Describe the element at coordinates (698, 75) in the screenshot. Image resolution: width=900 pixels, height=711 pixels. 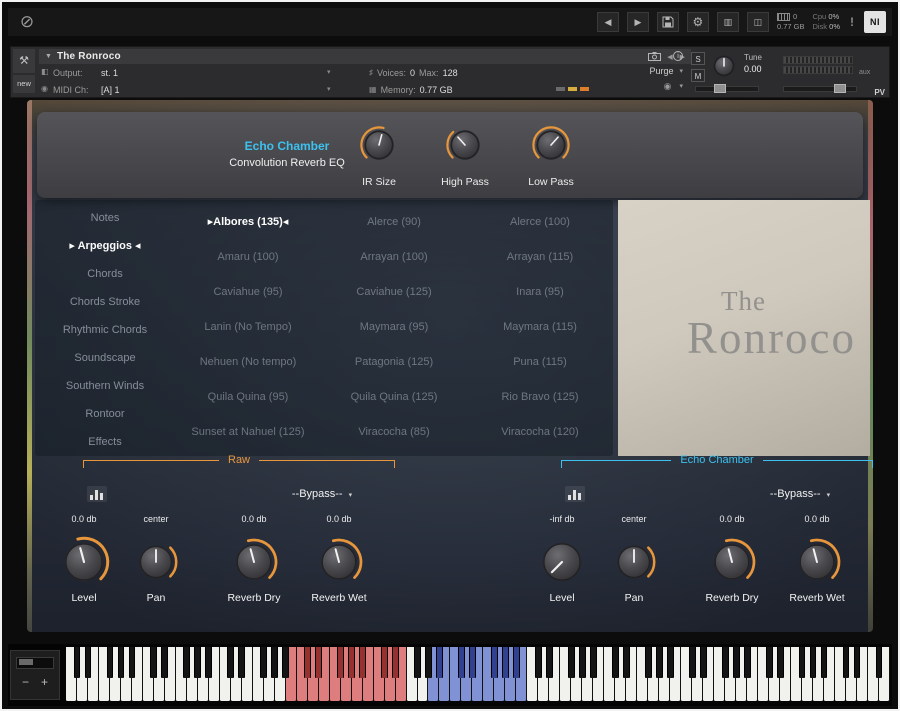
I see `mute-button: M` at that location.